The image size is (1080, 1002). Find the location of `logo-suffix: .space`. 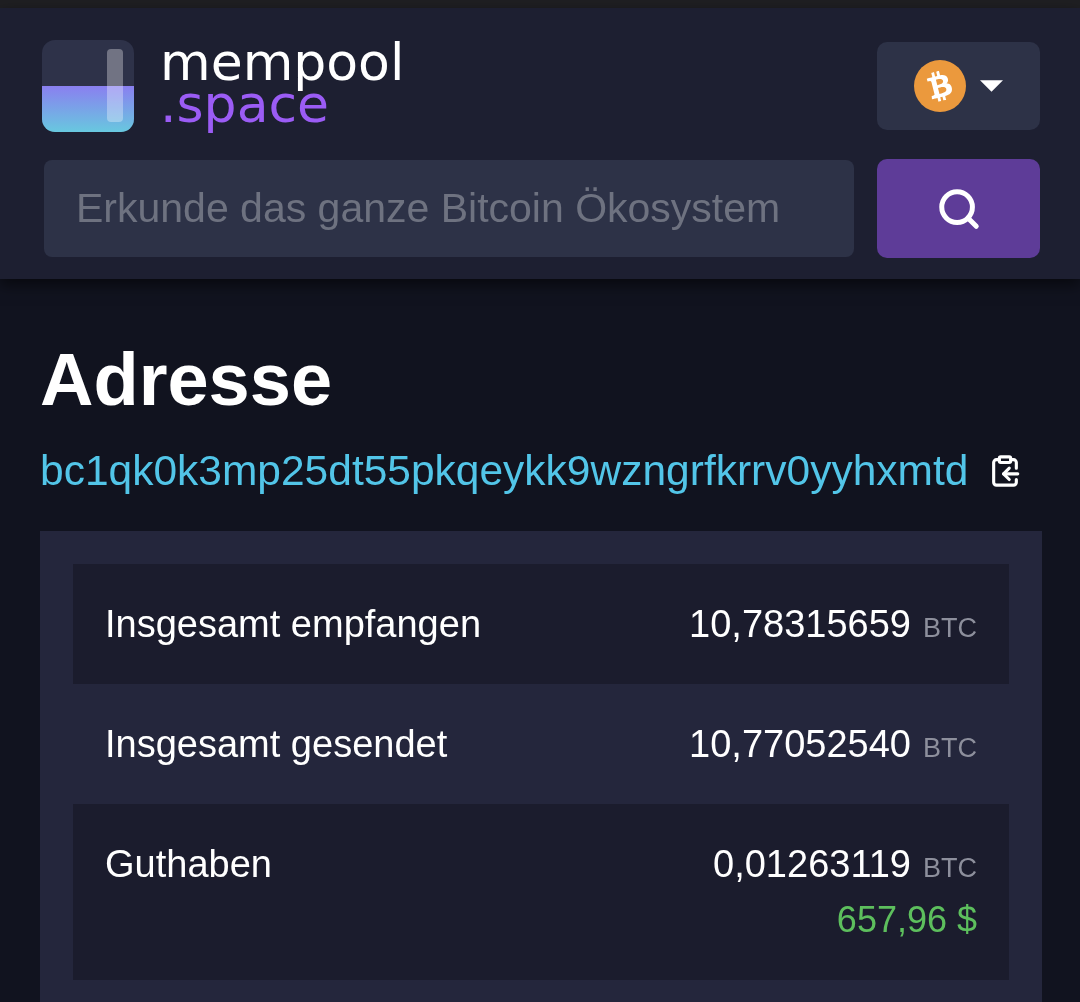

logo-suffix: .space is located at coordinates (245, 114).